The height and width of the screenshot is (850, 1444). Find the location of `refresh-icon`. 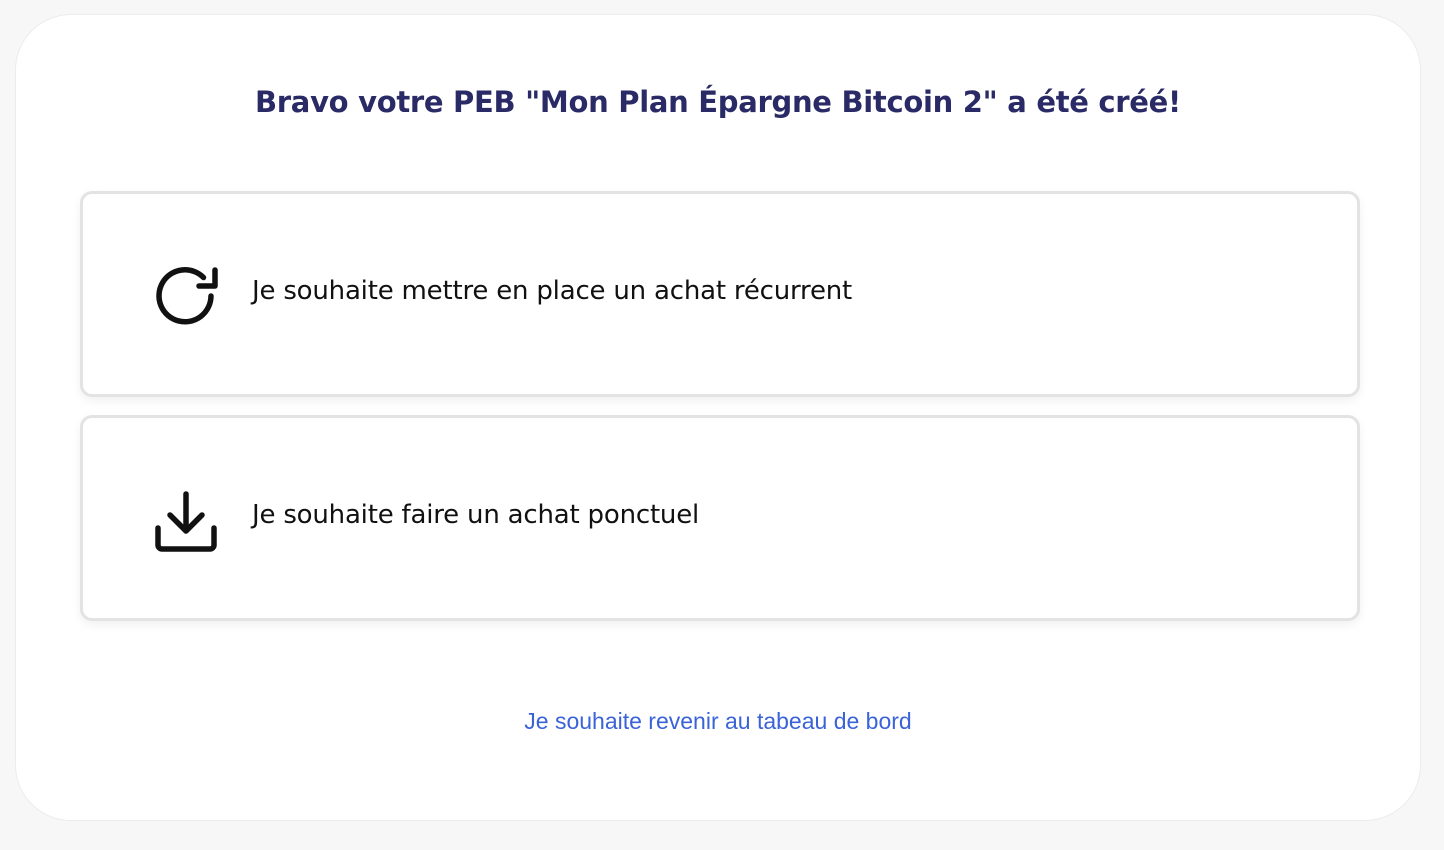

refresh-icon is located at coordinates (187, 296).